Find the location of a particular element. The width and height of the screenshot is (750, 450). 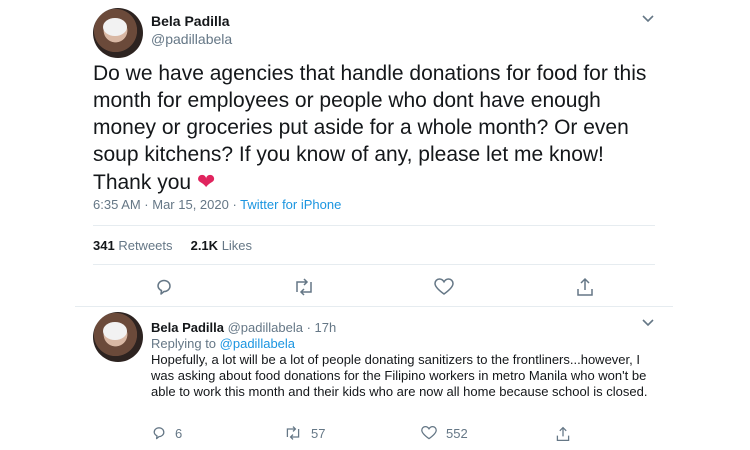

reply-author-handle: @padillabela · 17h is located at coordinates (282, 327).